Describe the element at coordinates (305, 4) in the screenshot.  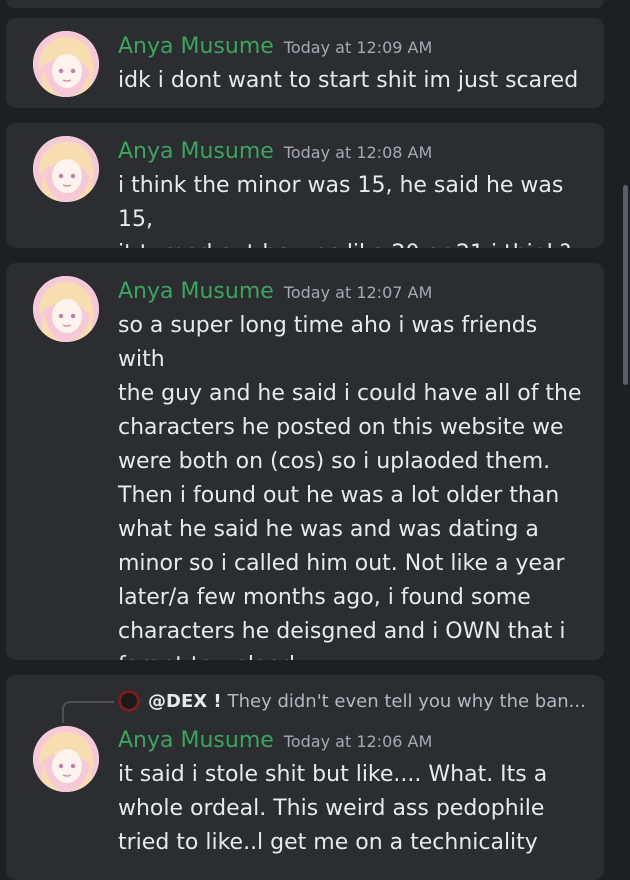
I see `previous-message-card` at that location.